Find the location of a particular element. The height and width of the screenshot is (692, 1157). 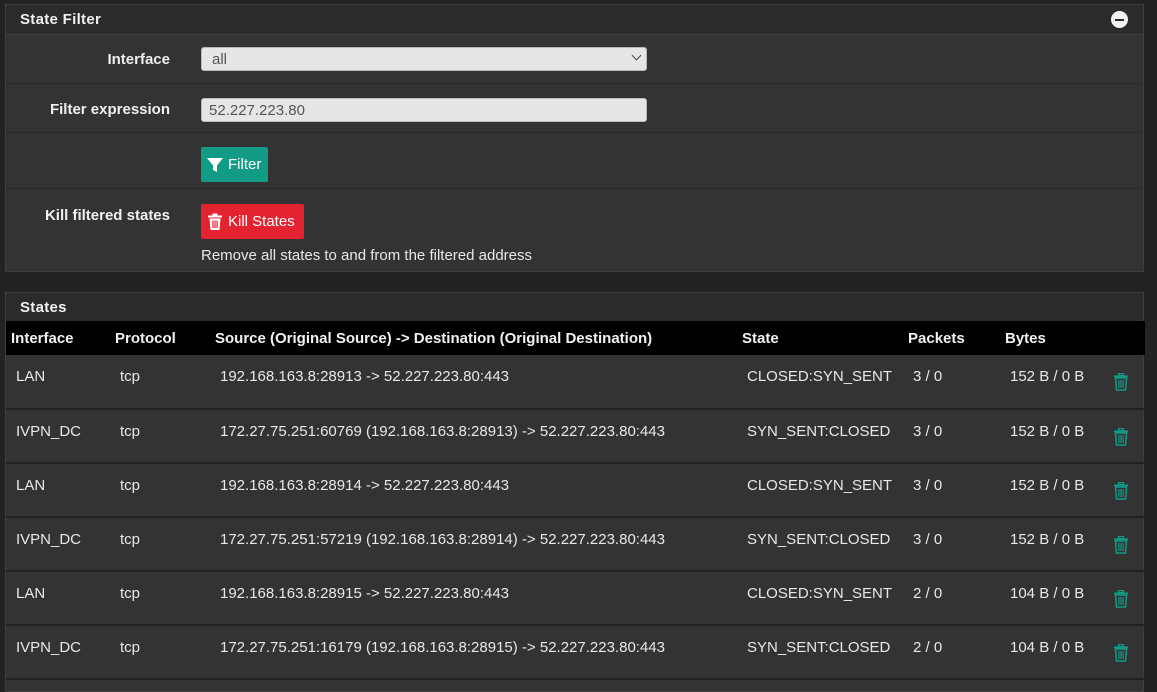

filter-button-label: Filter is located at coordinates (245, 164).